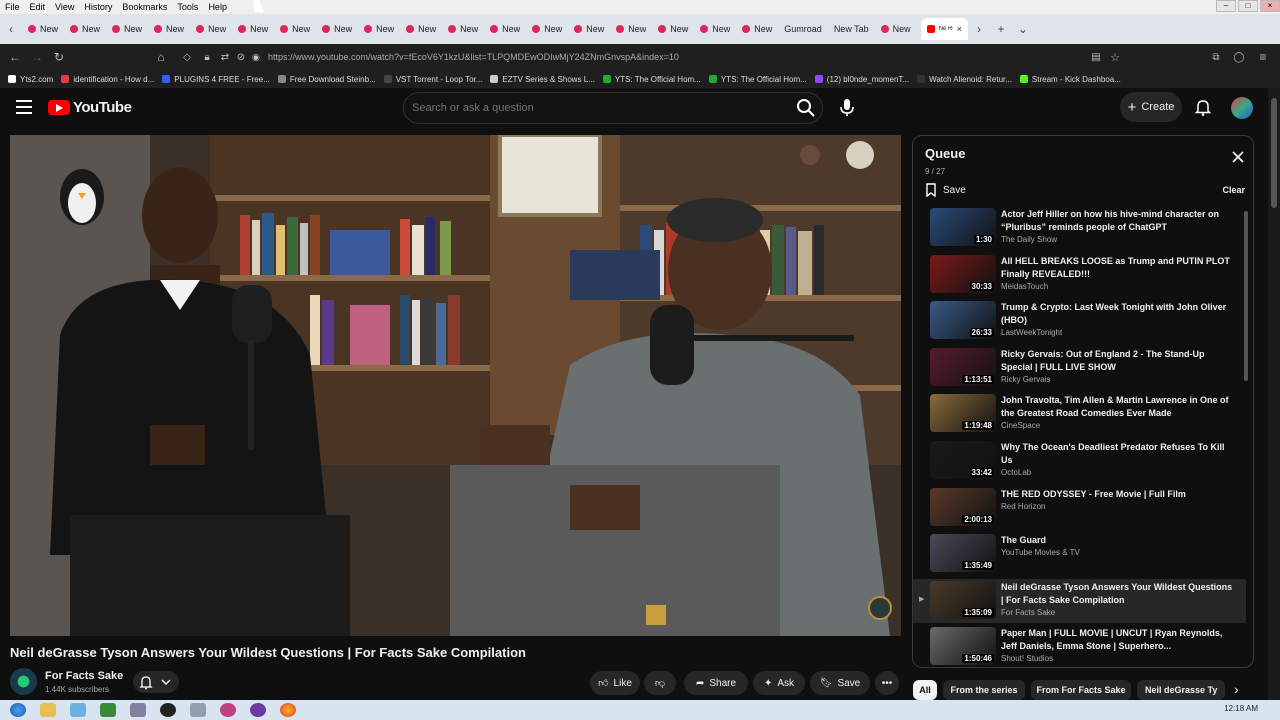 The image size is (1280, 720). I want to click on forward-icon: →, so click(37, 57).